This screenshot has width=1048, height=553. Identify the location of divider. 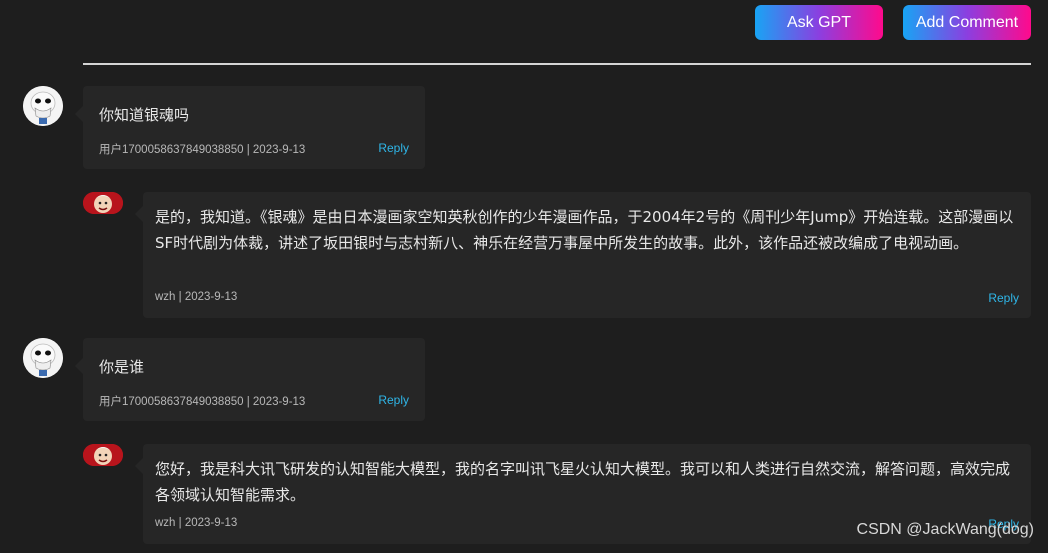
(557, 64).